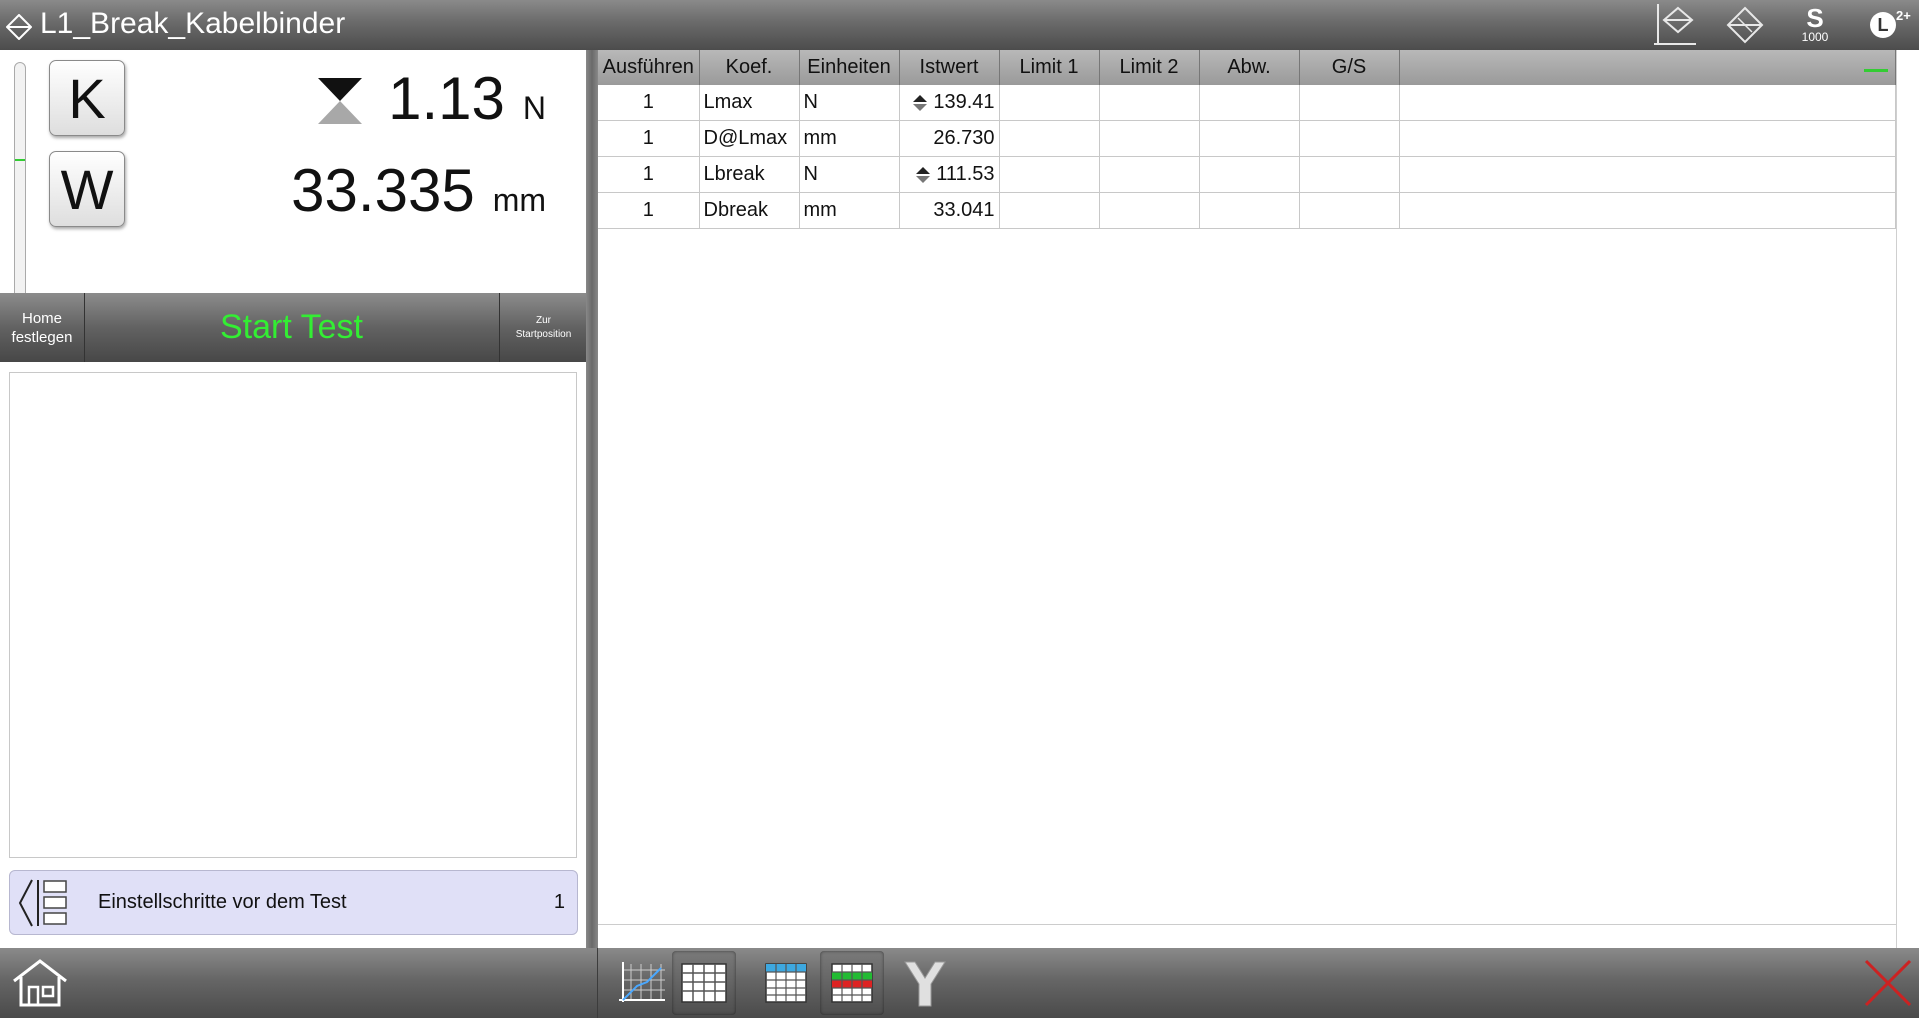 Image resolution: width=1919 pixels, height=1018 pixels. Describe the element at coordinates (42, 903) in the screenshot. I see `settings-list-icon` at that location.